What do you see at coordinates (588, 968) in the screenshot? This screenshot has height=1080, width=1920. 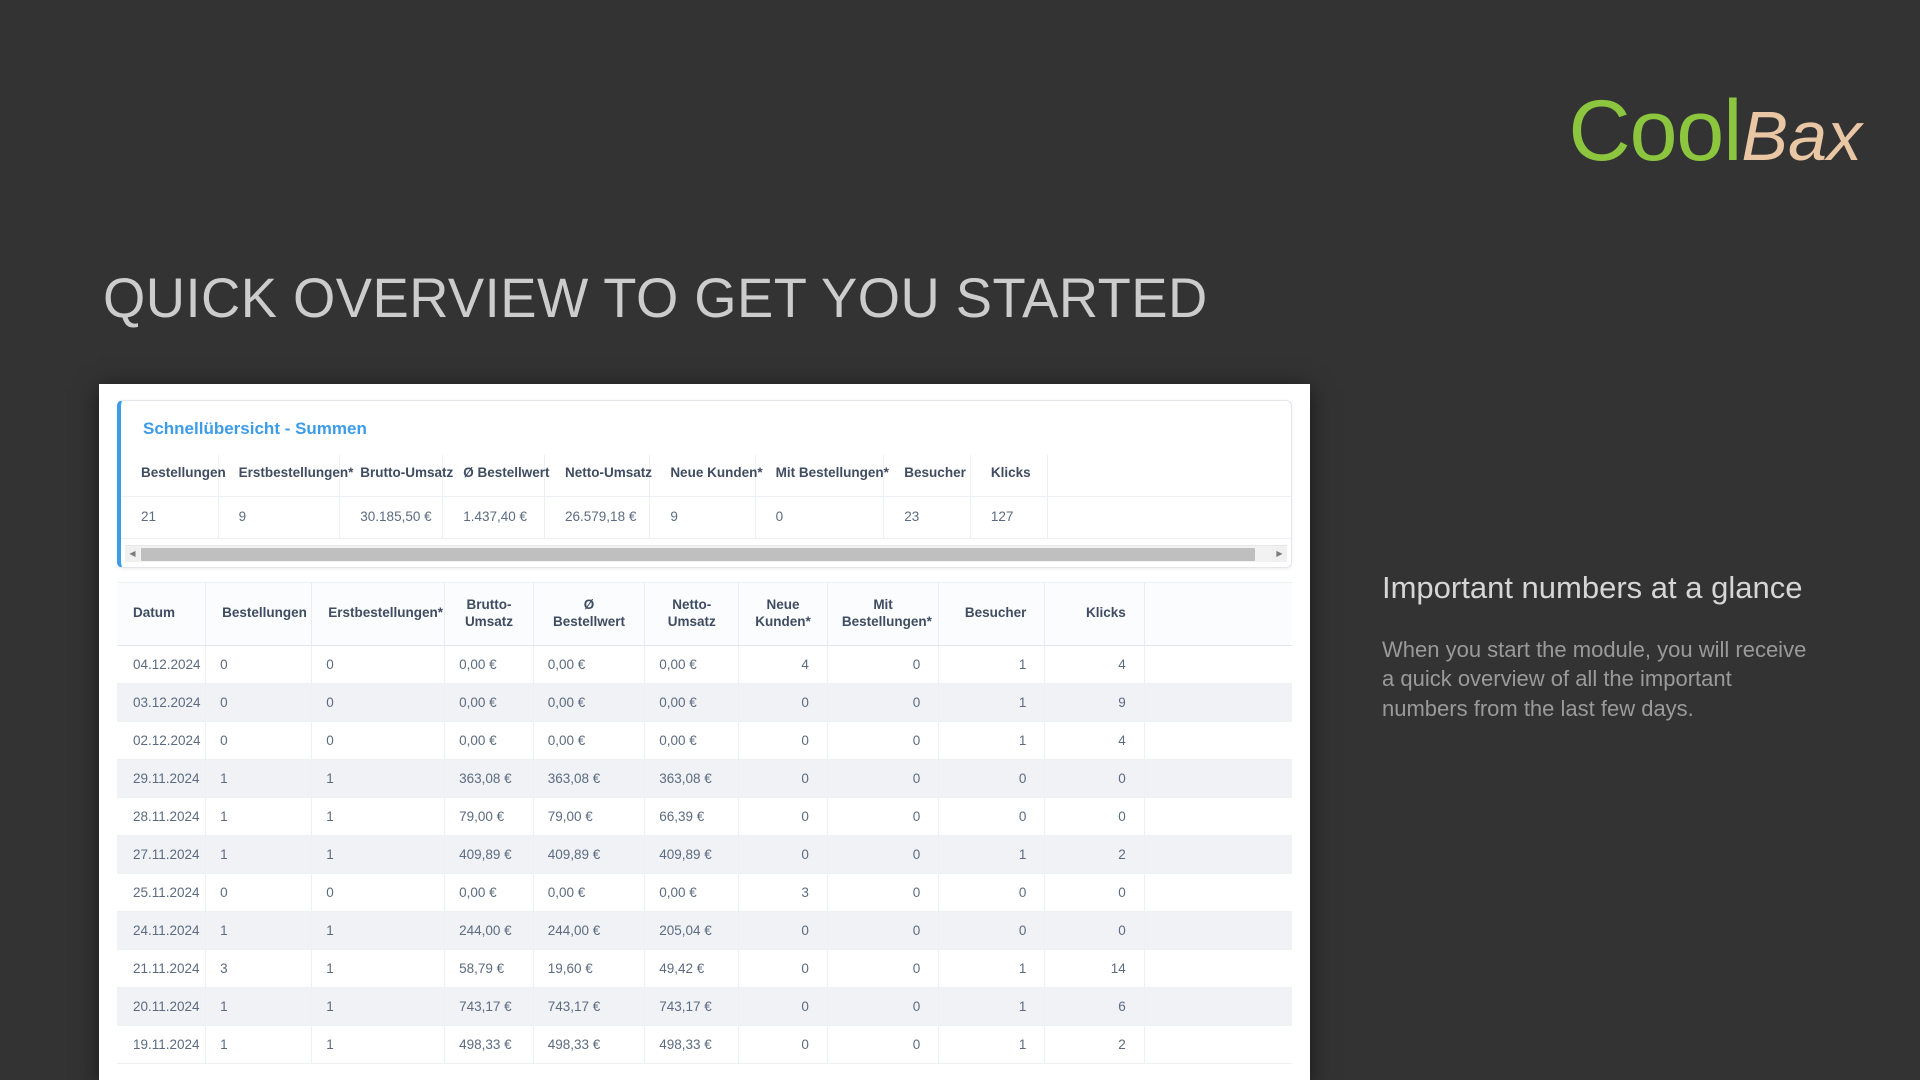 I see `table-cell: 19,60 €` at bounding box center [588, 968].